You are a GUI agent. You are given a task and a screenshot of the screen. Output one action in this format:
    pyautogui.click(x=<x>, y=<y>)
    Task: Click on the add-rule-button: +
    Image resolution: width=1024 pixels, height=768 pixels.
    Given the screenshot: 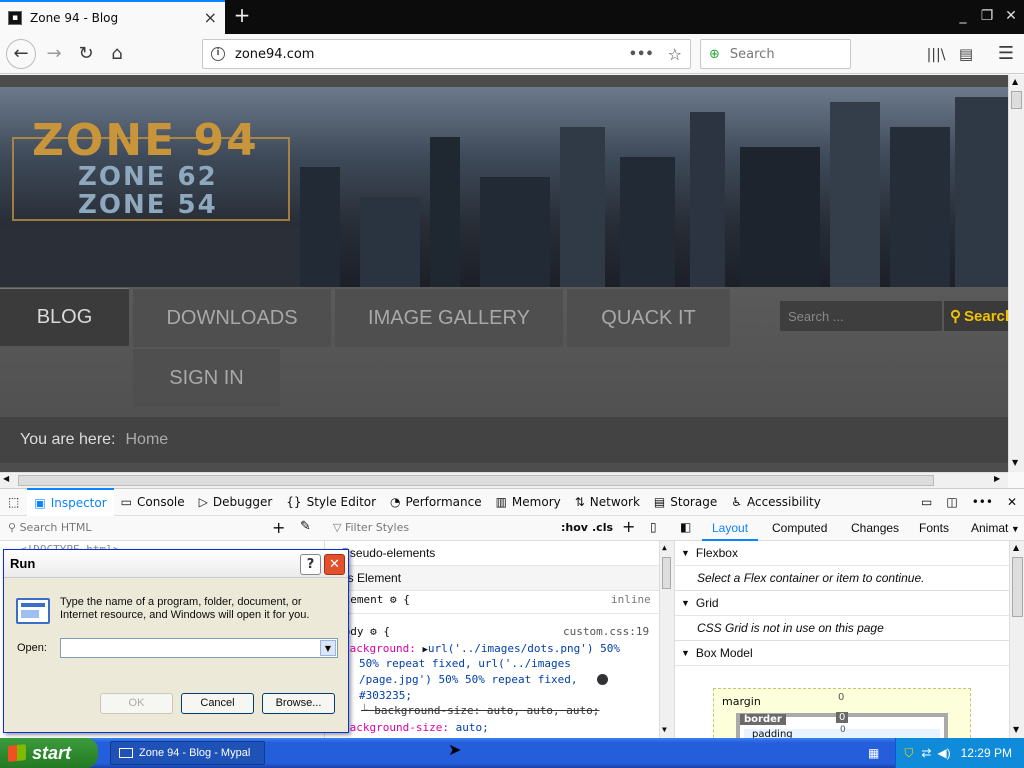 What is the action you would take?
    pyautogui.click(x=628, y=526)
    